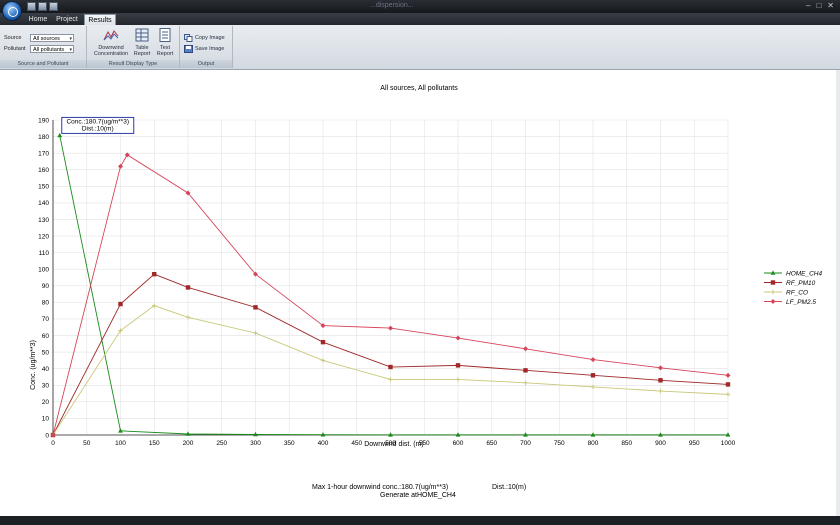 This screenshot has width=840, height=525. I want to click on new-file-icon, so click(31, 6).